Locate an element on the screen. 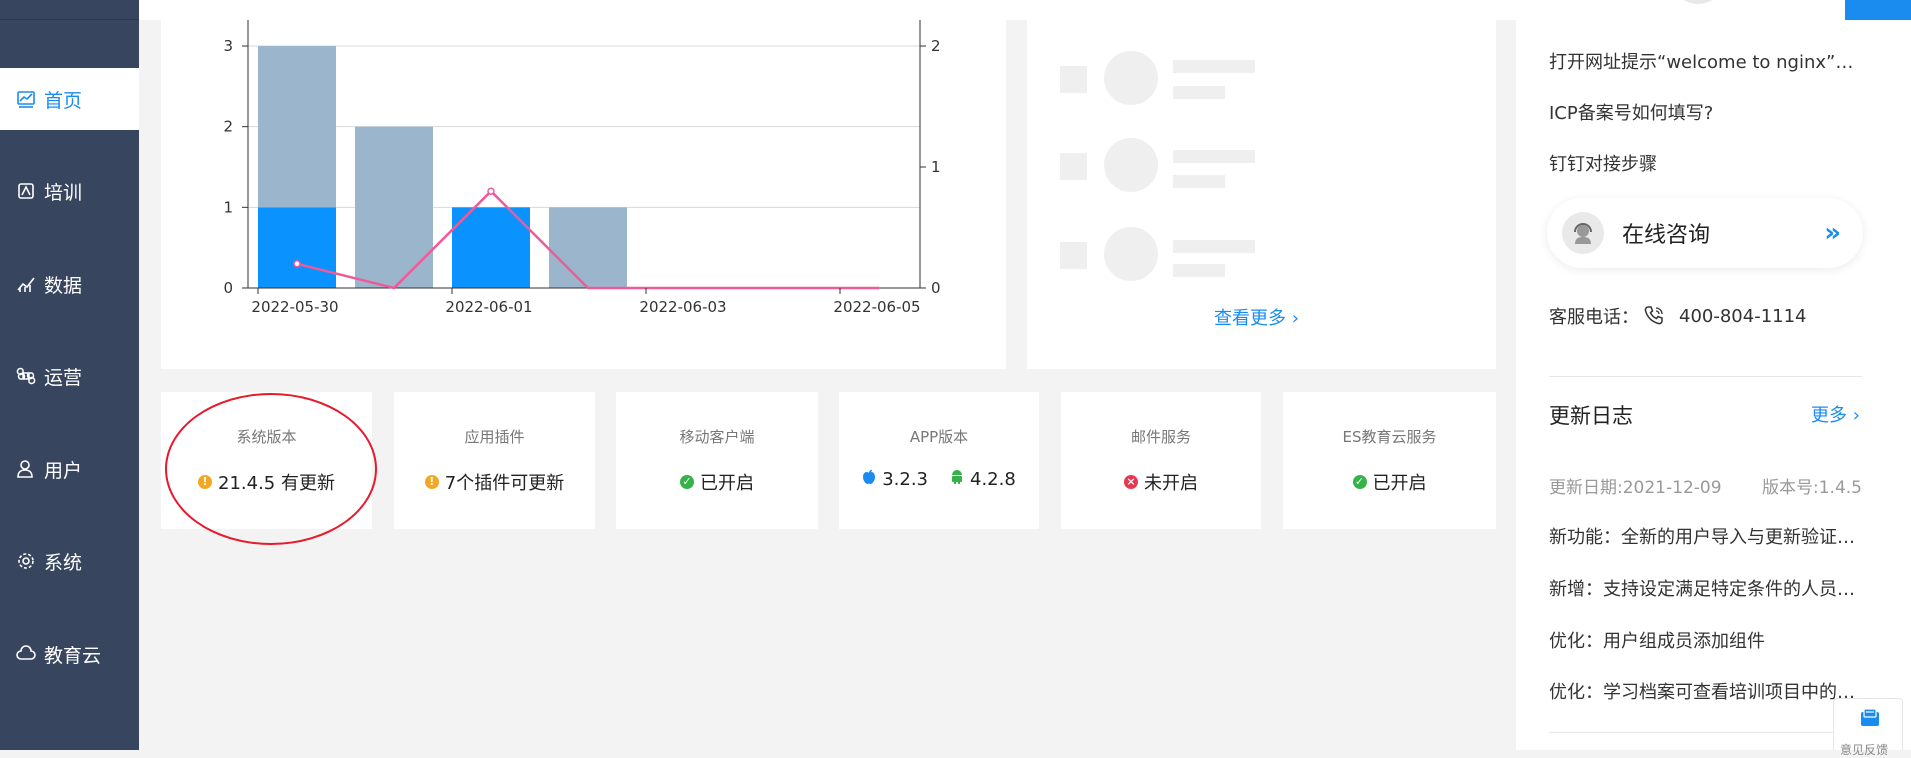 The image size is (1911, 758). status-card-mobile-client: 移动客户端 ✓ 已开启 is located at coordinates (717, 460).